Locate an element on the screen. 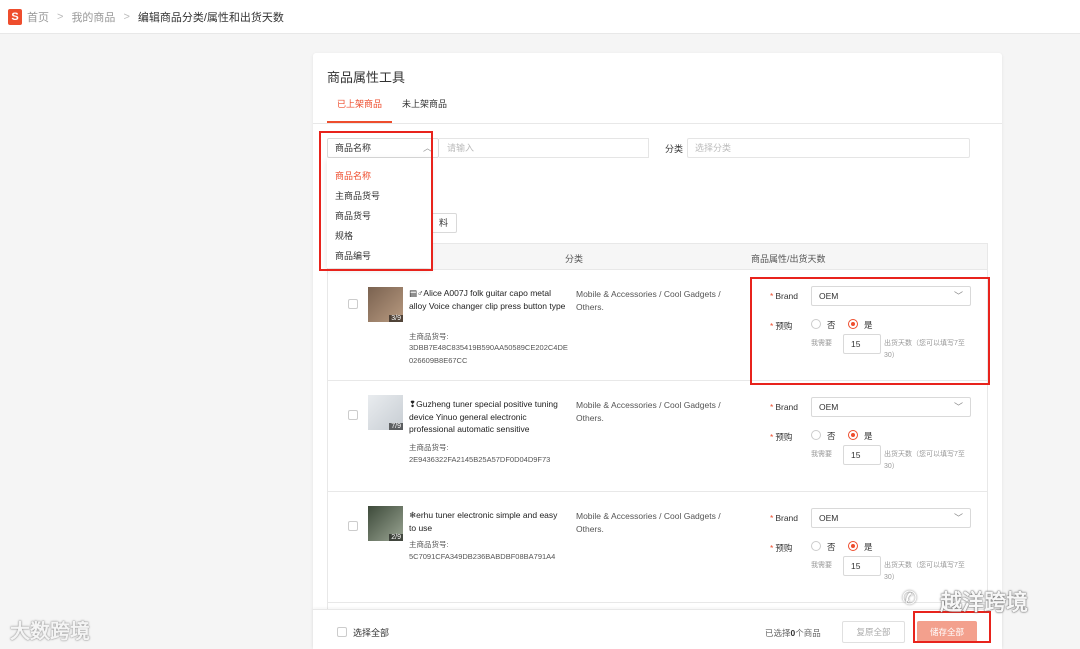 The height and width of the screenshot is (649, 1080). select-all-label: 选择全部 is located at coordinates (371, 632).